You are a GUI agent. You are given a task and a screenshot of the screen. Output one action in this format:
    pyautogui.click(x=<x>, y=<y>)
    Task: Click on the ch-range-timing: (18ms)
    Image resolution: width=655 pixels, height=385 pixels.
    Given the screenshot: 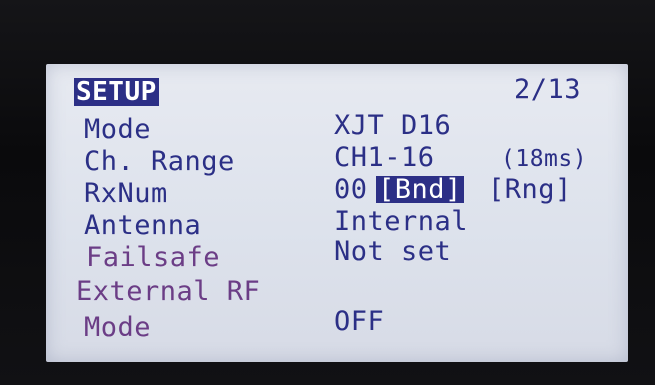 What is the action you would take?
    pyautogui.click(x=544, y=159)
    